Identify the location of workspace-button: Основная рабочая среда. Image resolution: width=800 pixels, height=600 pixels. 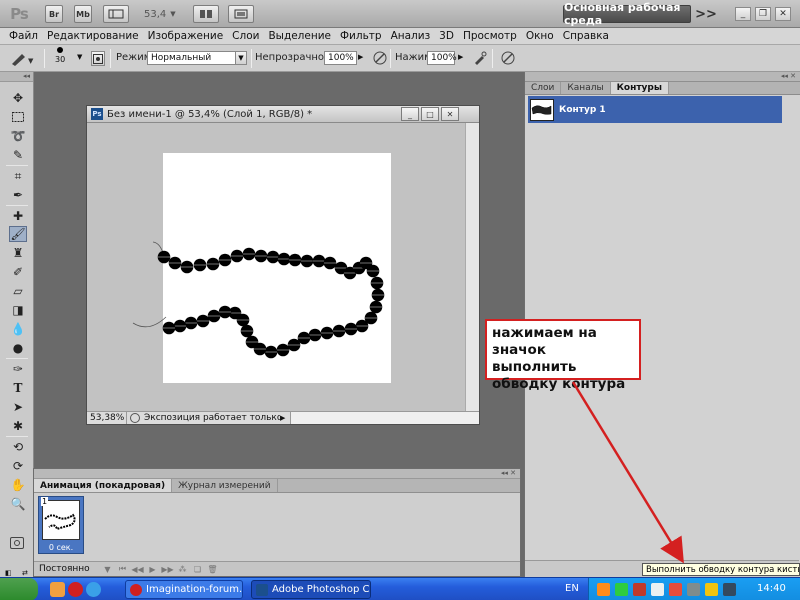
(627, 14).